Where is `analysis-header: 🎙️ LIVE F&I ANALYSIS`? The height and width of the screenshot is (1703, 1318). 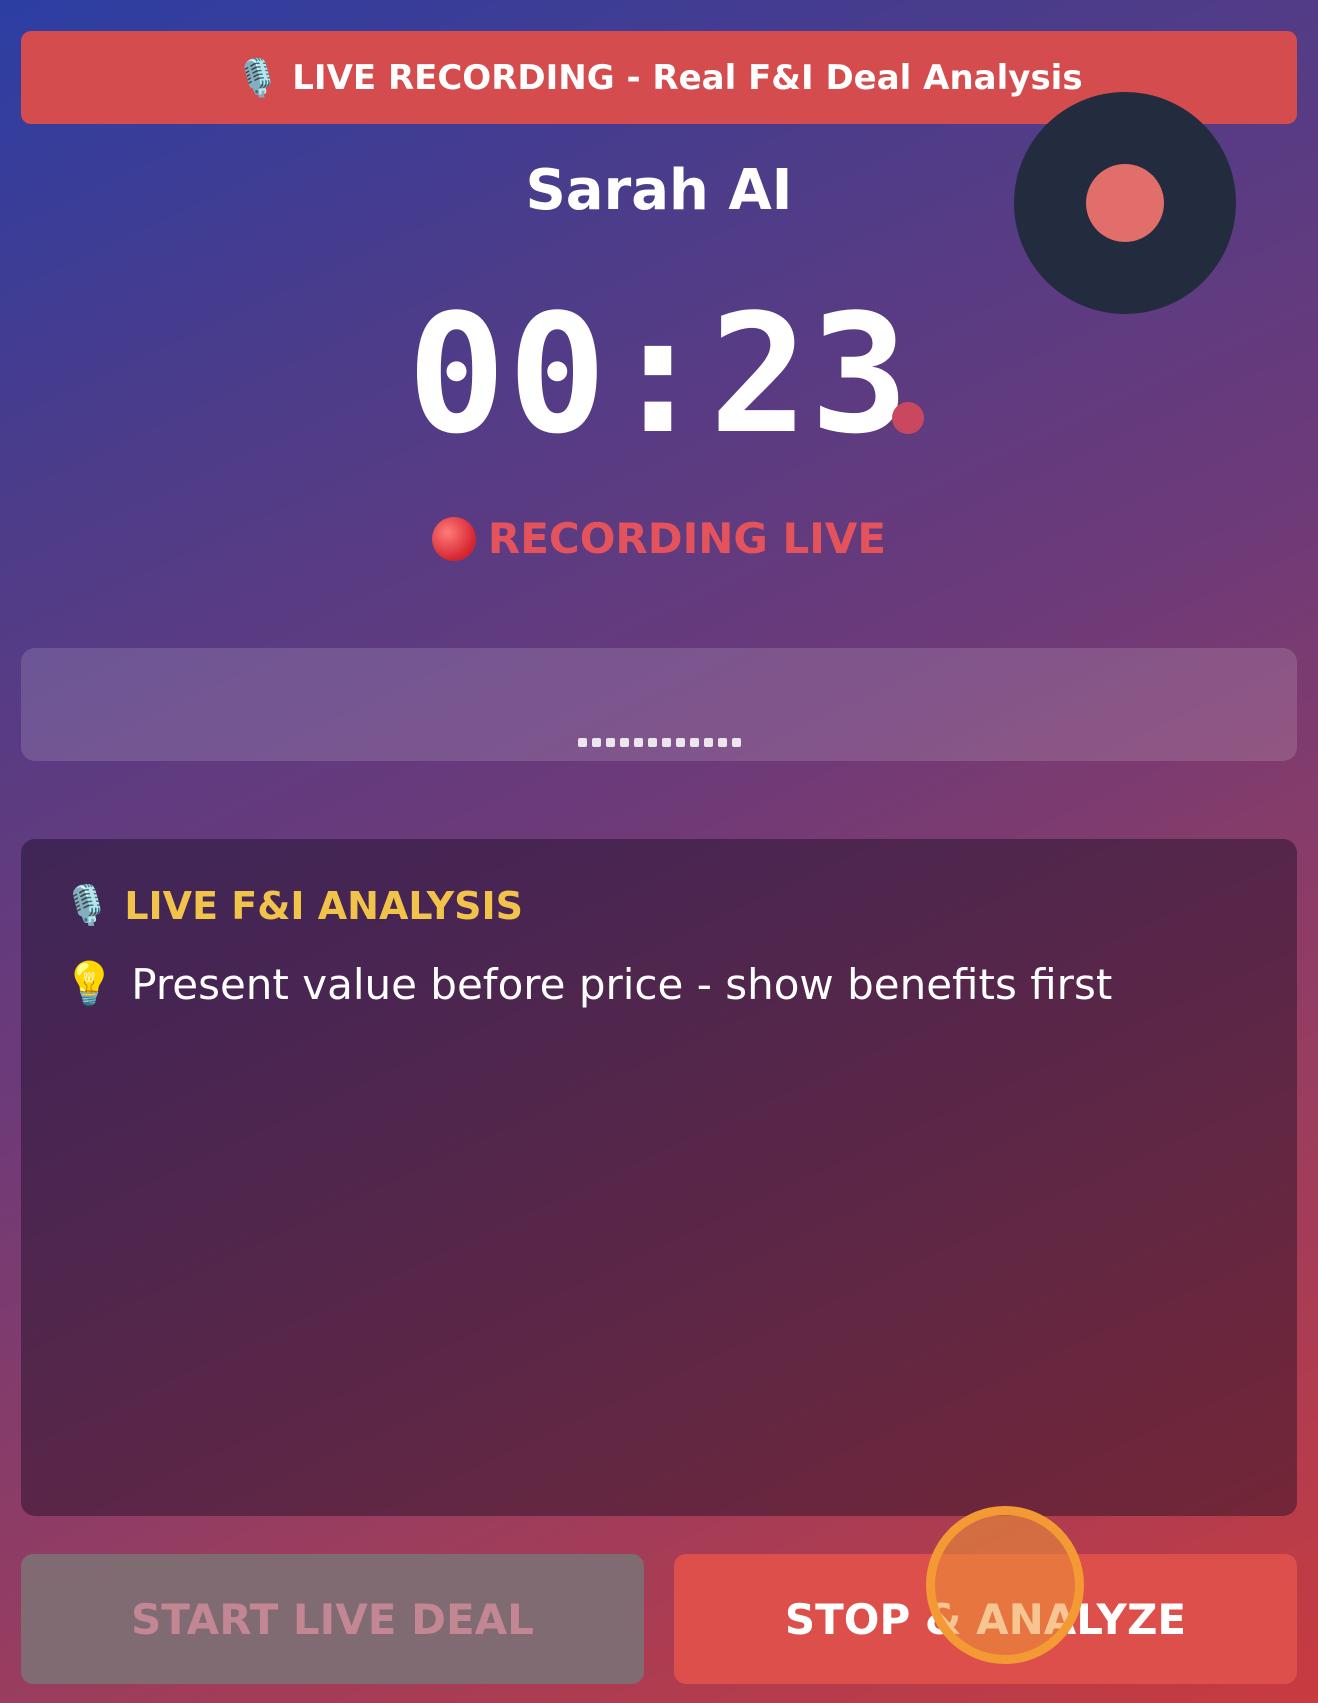
analysis-header: 🎙️ LIVE F&I ANALYSIS is located at coordinates (293, 905).